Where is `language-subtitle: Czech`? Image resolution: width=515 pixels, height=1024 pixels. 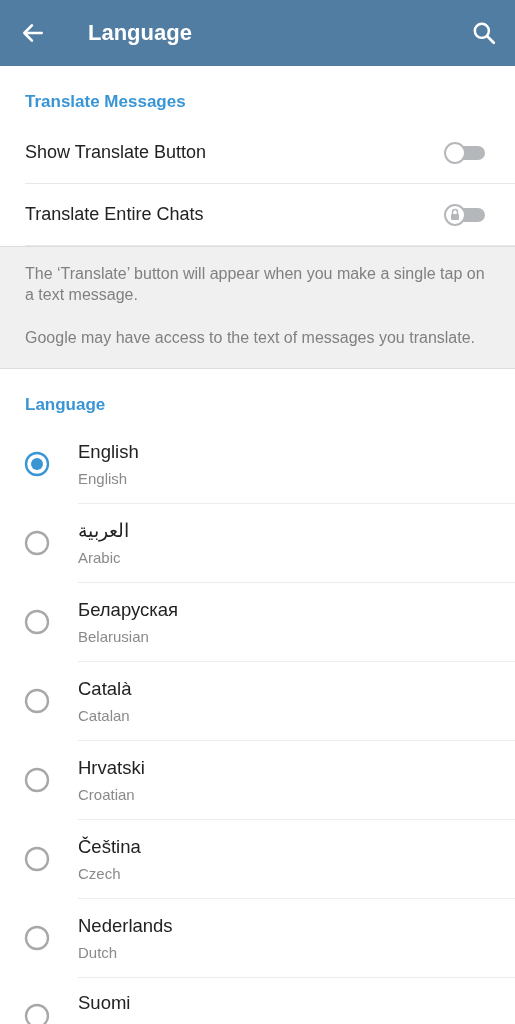 language-subtitle: Czech is located at coordinates (100, 873).